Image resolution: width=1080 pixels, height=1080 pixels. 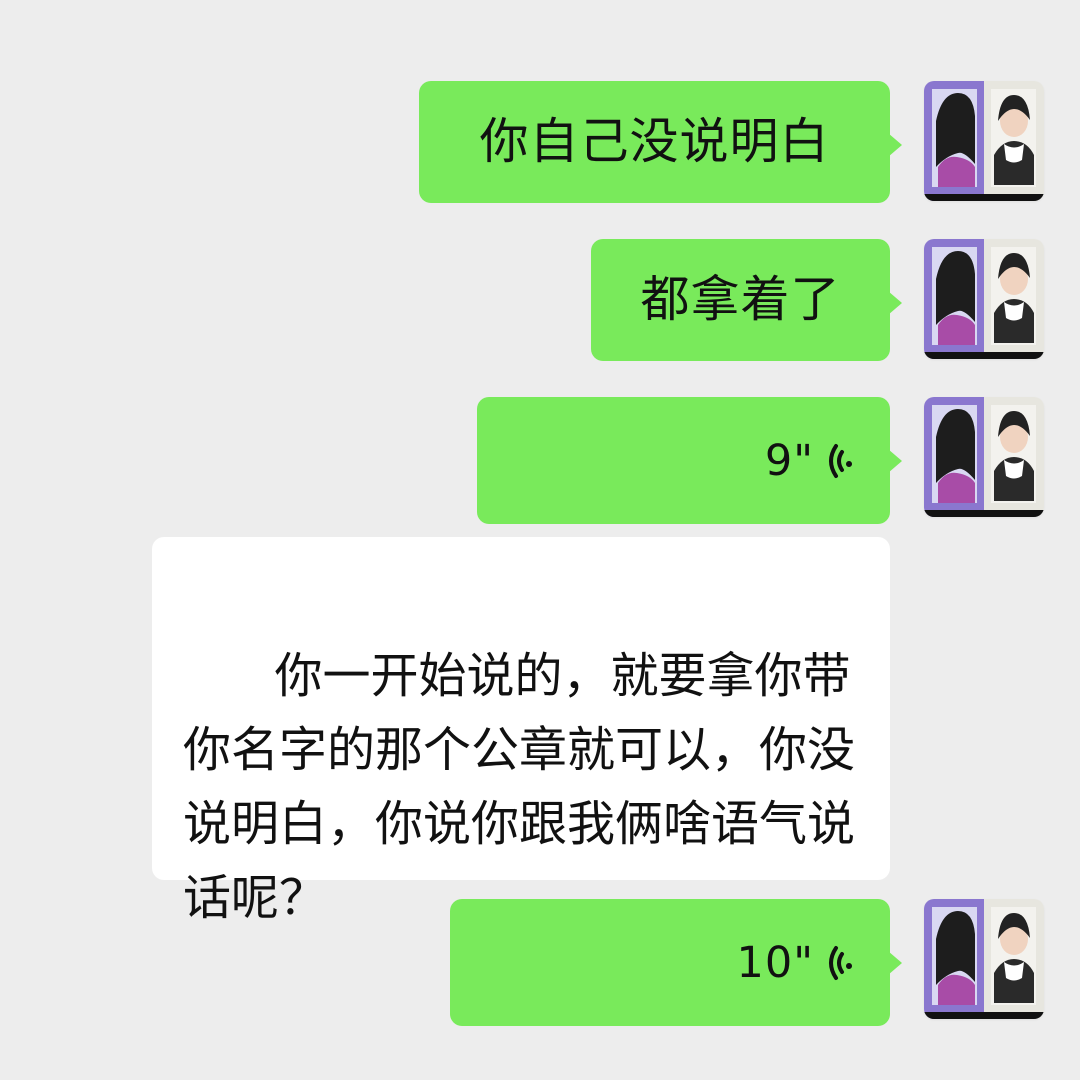 I want to click on top-fragment, so click(x=495, y=2).